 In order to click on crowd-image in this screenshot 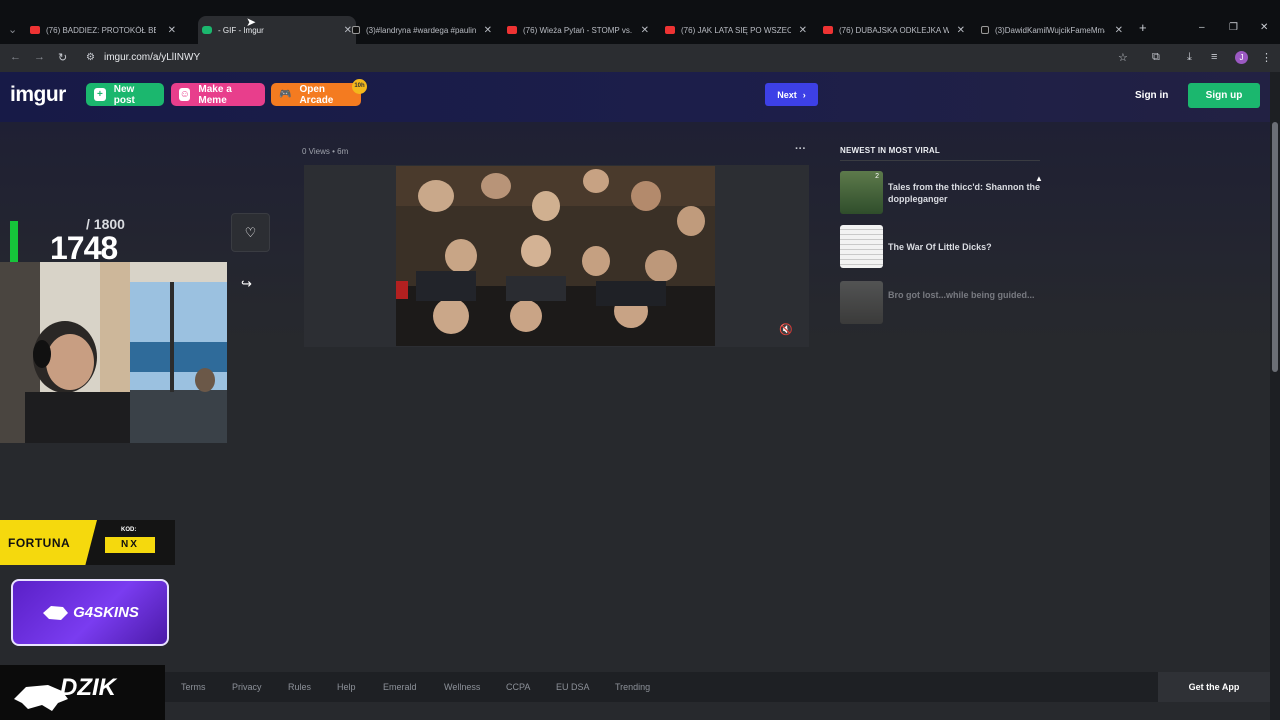, I will do `click(555, 256)`.